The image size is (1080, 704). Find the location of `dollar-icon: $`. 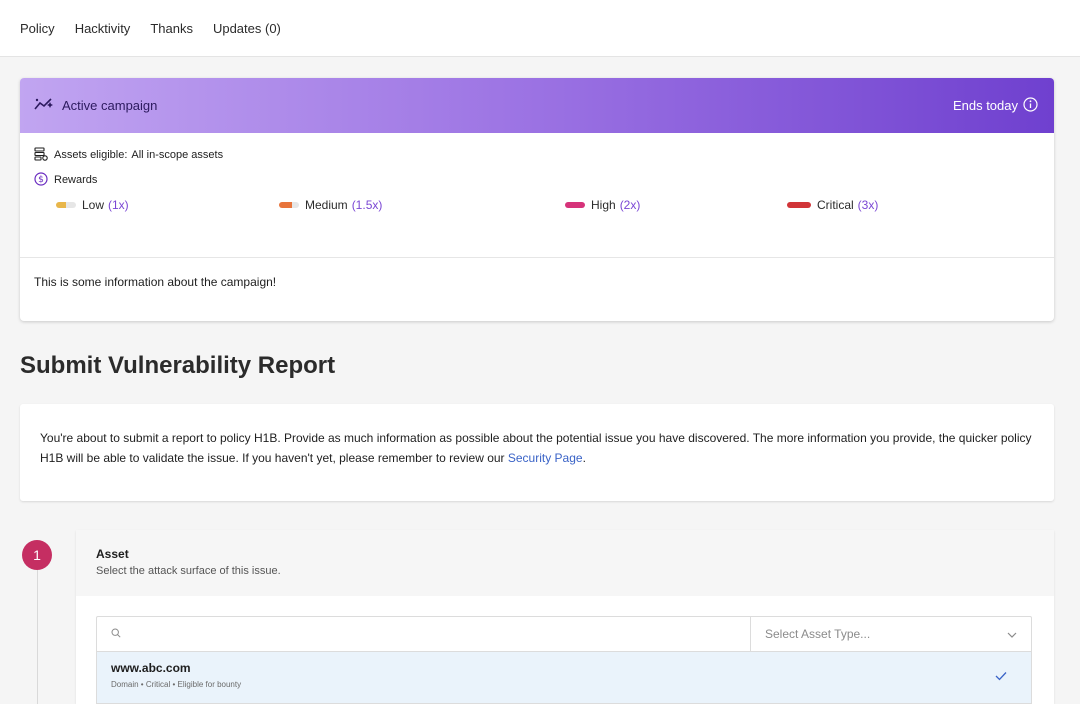

dollar-icon: $ is located at coordinates (44, 180).